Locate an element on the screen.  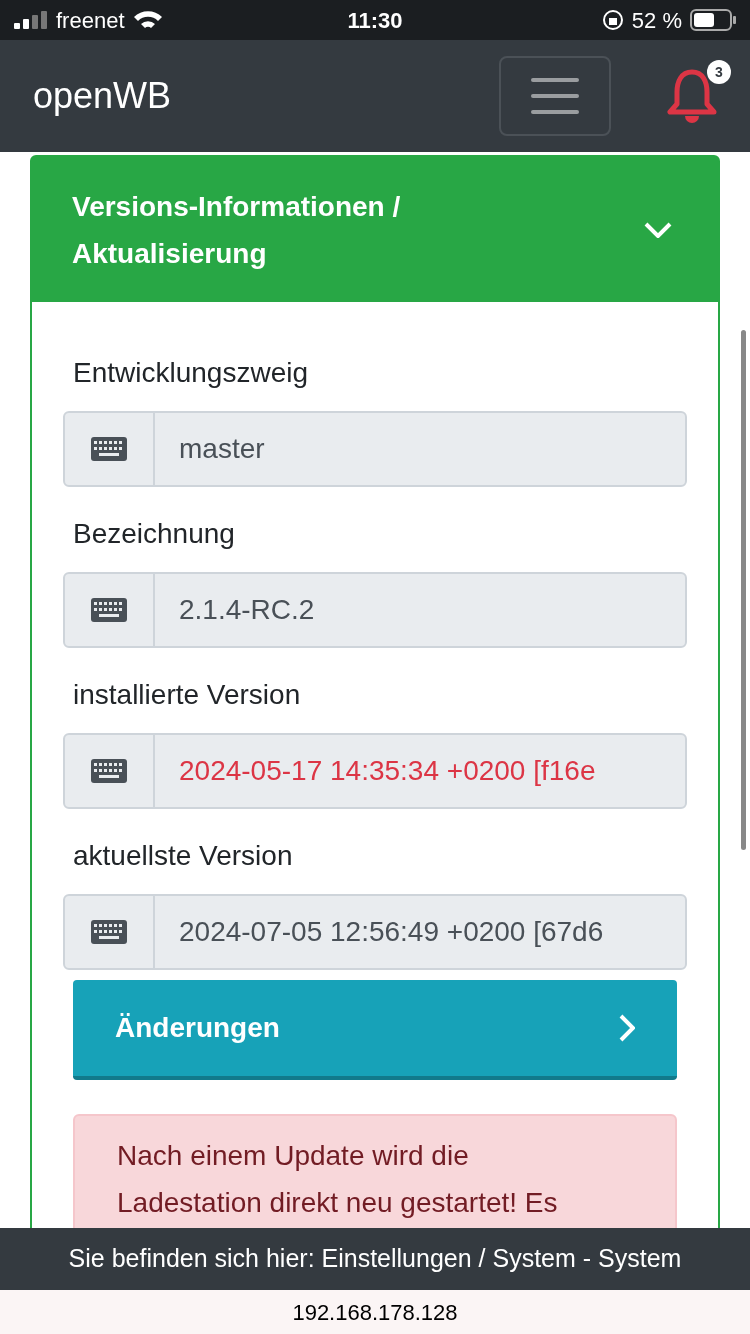
field-label: Bezeichnung is located at coordinates (154, 534).